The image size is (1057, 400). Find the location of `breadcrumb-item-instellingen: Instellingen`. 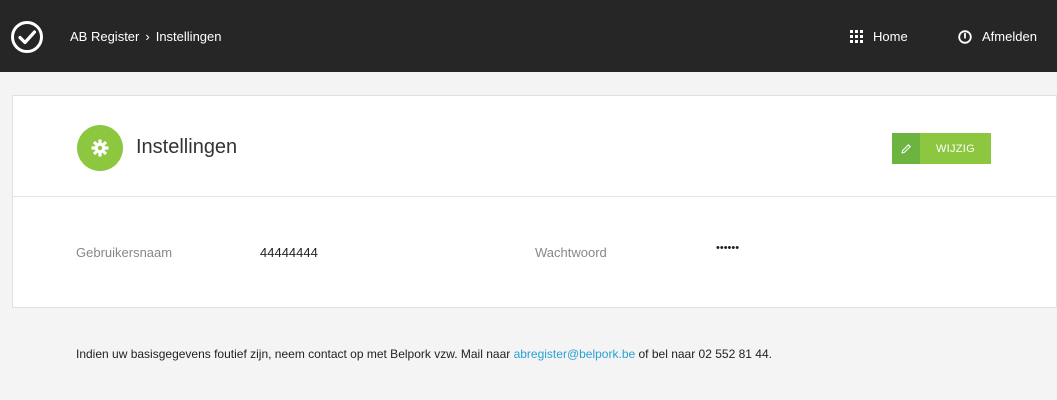

breadcrumb-item-instellingen: Instellingen is located at coordinates (188, 36).